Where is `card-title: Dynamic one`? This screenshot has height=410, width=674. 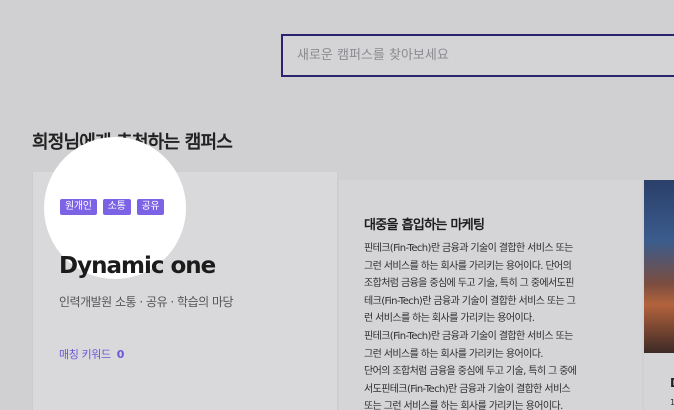
card-title: Dynamic one is located at coordinates (137, 266).